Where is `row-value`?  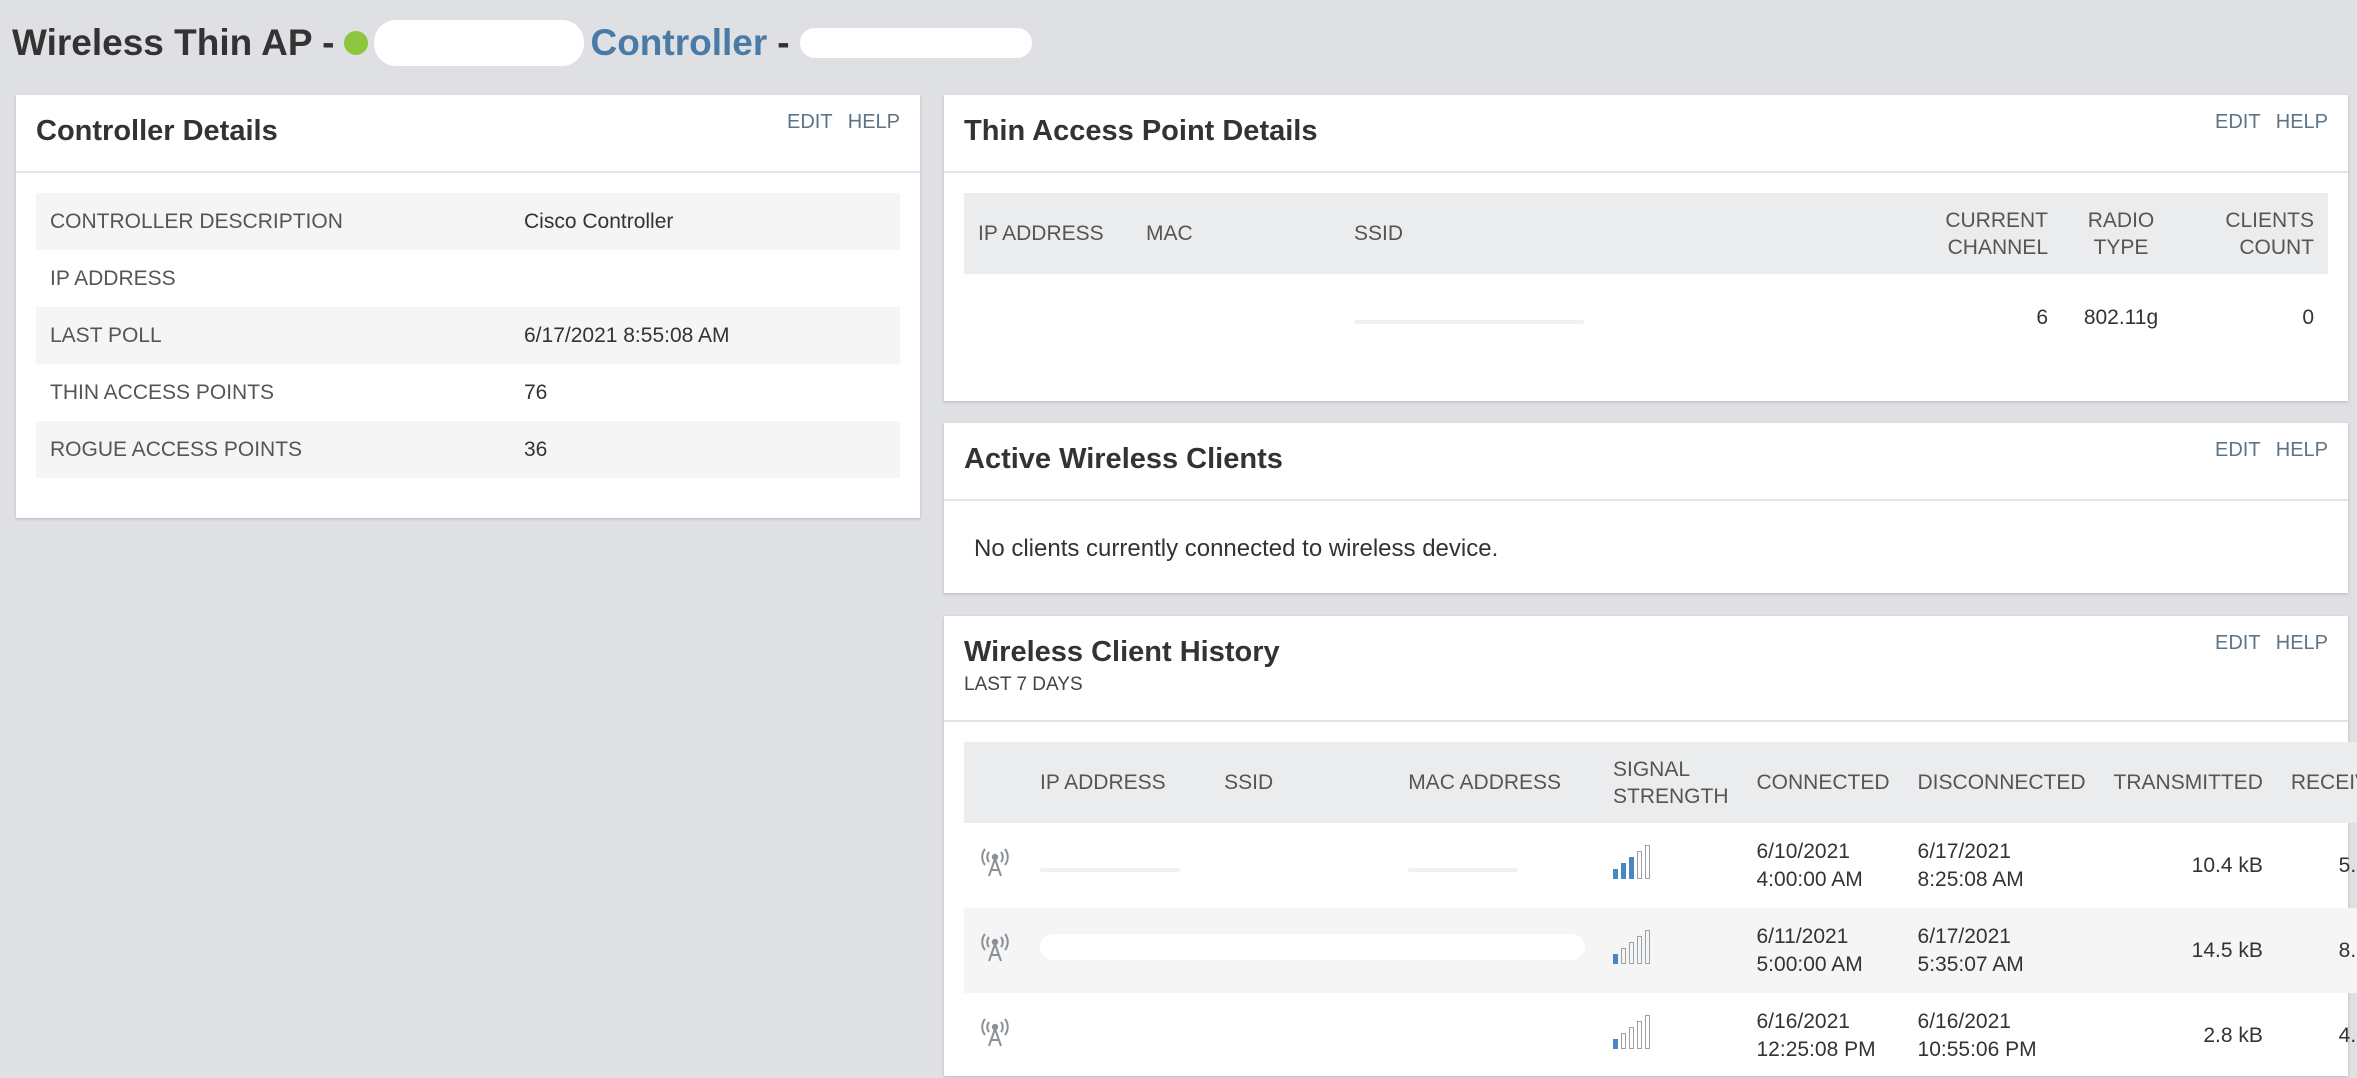
row-value is located at coordinates (705, 278).